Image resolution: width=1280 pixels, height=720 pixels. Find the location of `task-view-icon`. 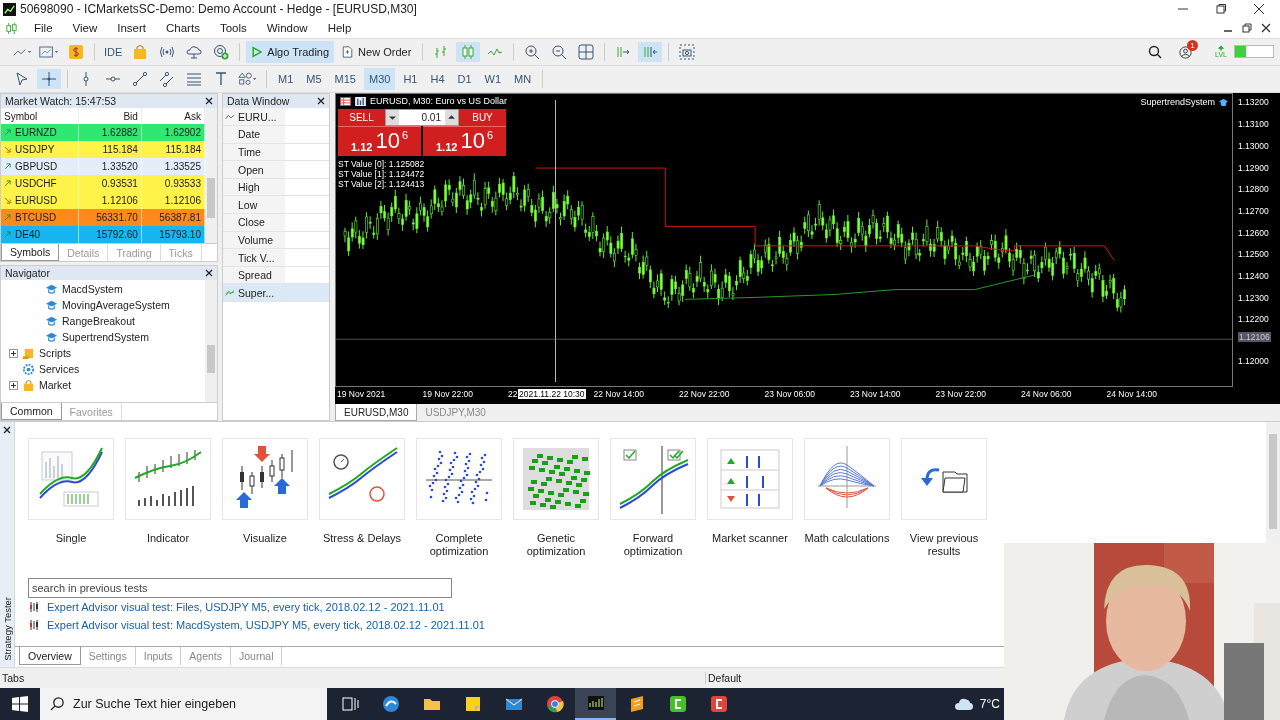

task-view-icon is located at coordinates (349, 704).